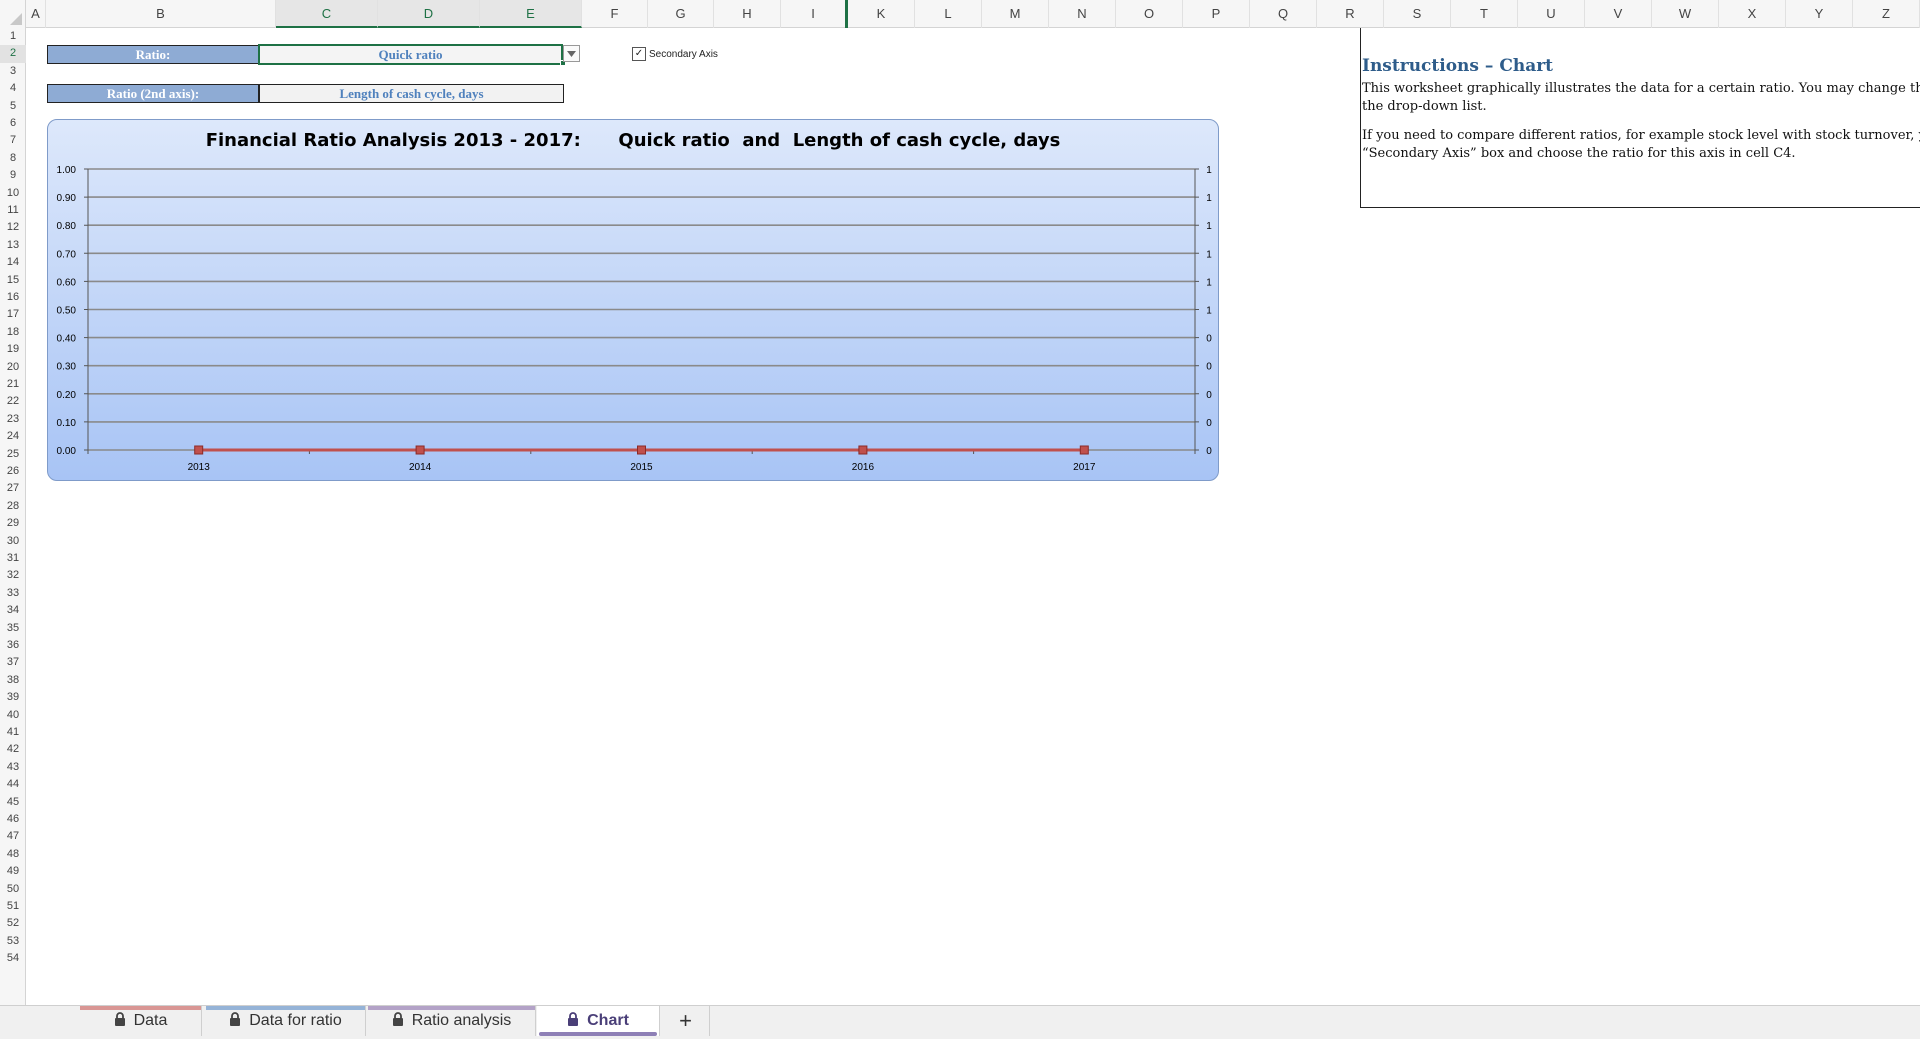 Image resolution: width=1920 pixels, height=1039 pixels. I want to click on ratio-dropdown-button, so click(571, 53).